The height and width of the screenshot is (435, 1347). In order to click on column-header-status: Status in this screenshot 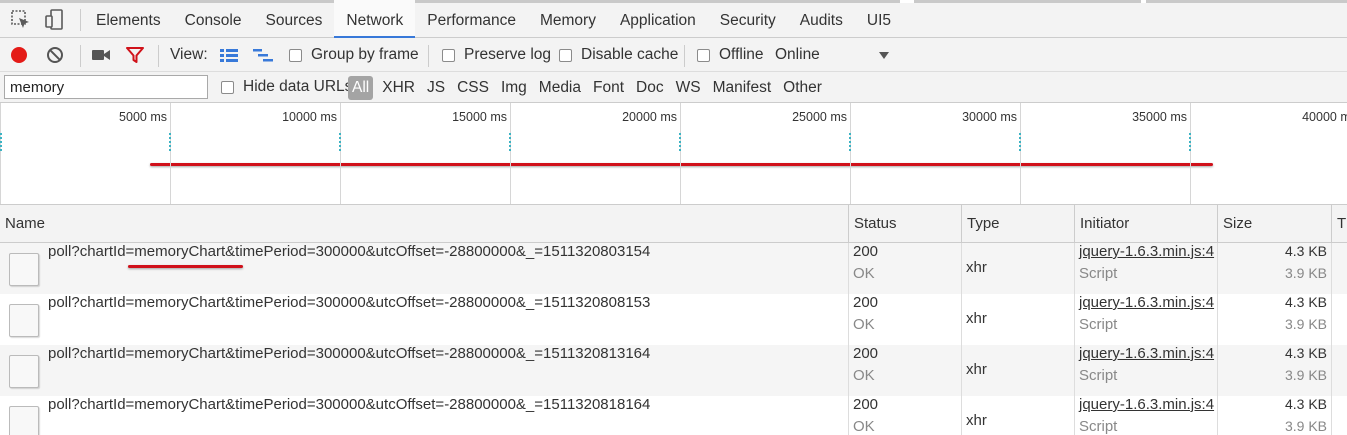, I will do `click(904, 224)`.